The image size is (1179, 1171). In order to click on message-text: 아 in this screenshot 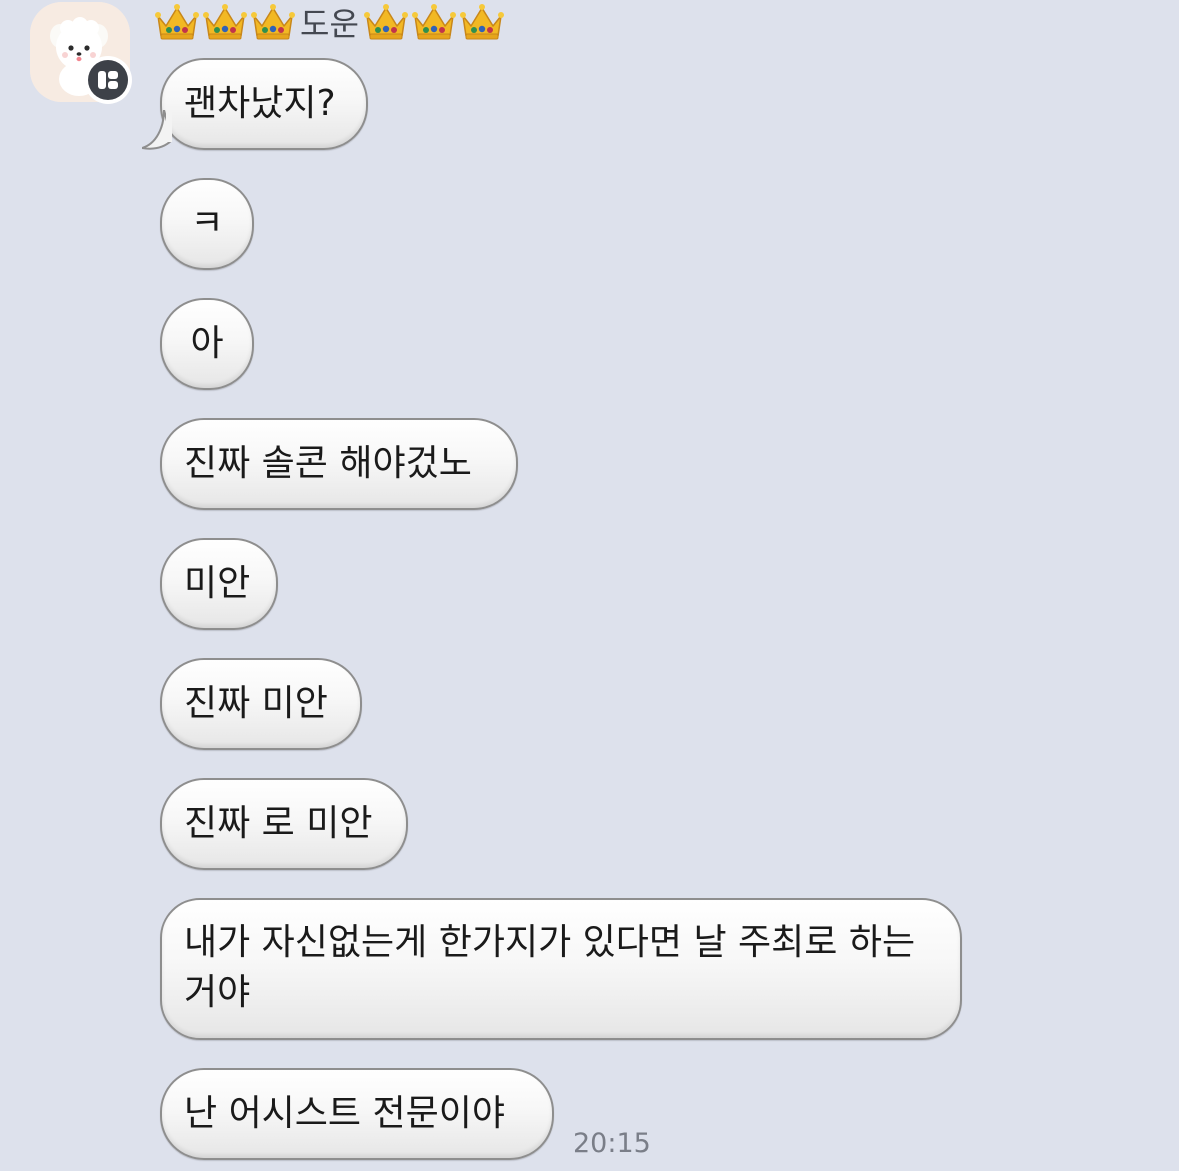, I will do `click(207, 343)`.